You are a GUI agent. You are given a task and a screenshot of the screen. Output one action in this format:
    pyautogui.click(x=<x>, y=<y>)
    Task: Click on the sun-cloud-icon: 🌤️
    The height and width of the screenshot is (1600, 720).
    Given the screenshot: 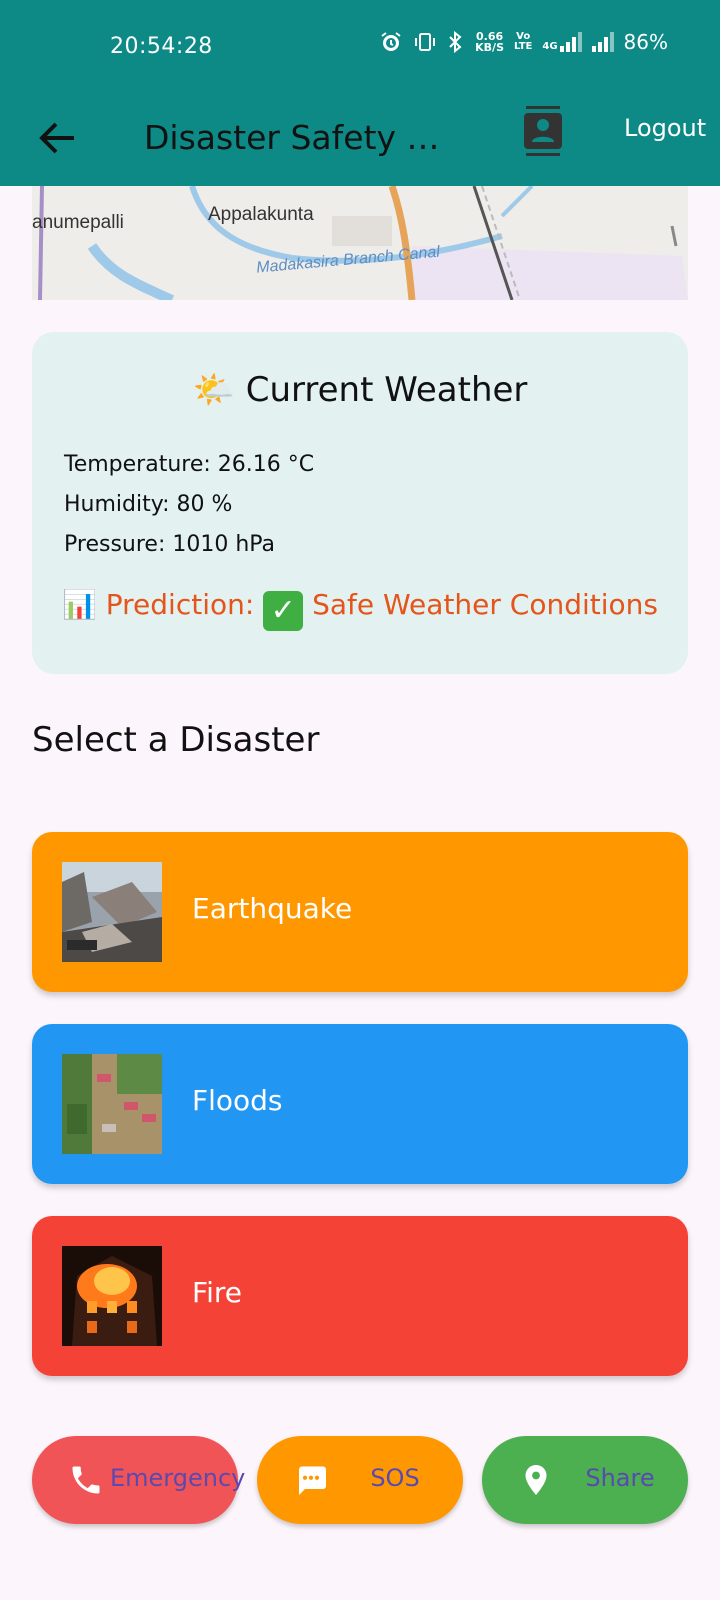 What is the action you would take?
    pyautogui.click(x=213, y=390)
    